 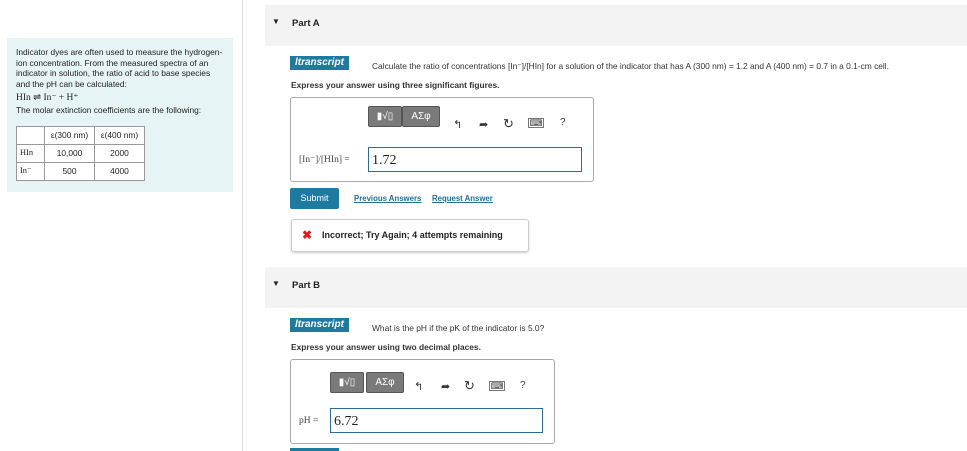 What do you see at coordinates (309, 421) in the screenshot?
I see `part-b-answer-label: pH =` at bounding box center [309, 421].